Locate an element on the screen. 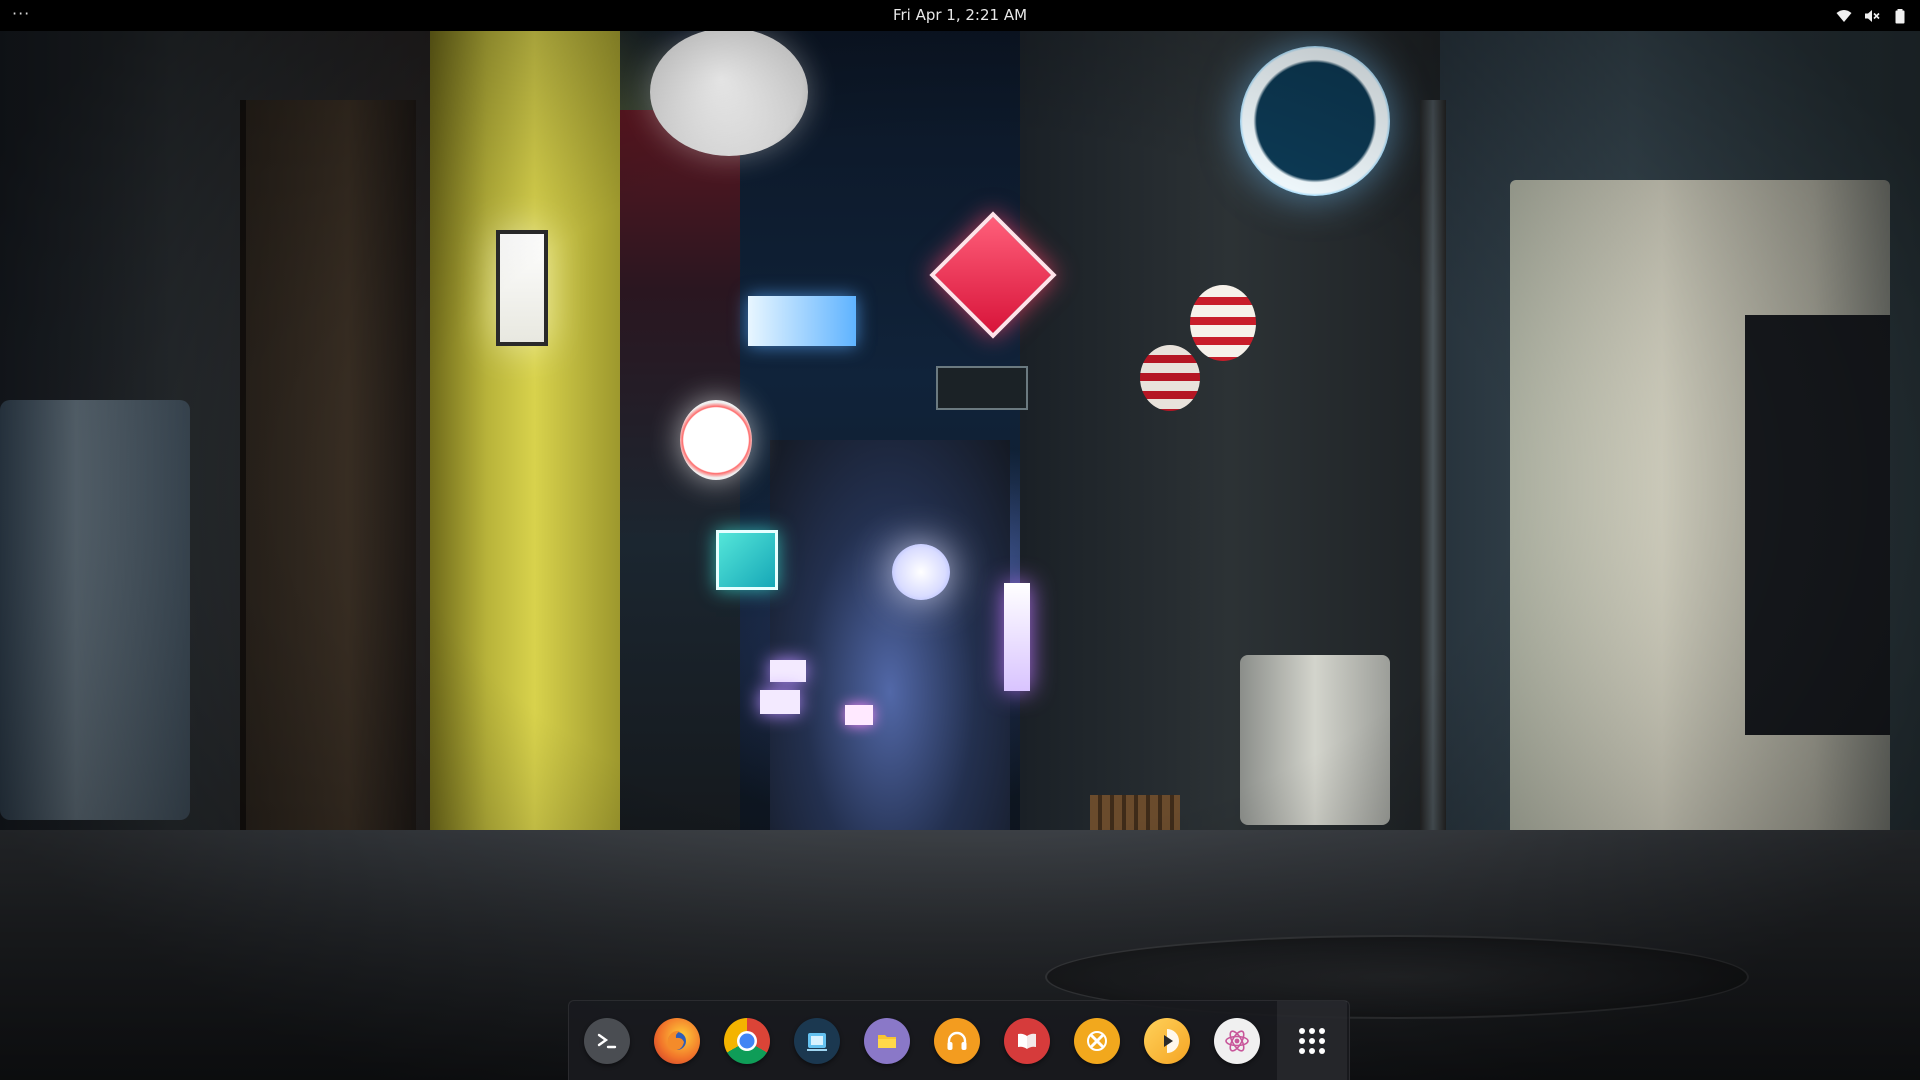  dock-chrome is located at coordinates (747, 1041).